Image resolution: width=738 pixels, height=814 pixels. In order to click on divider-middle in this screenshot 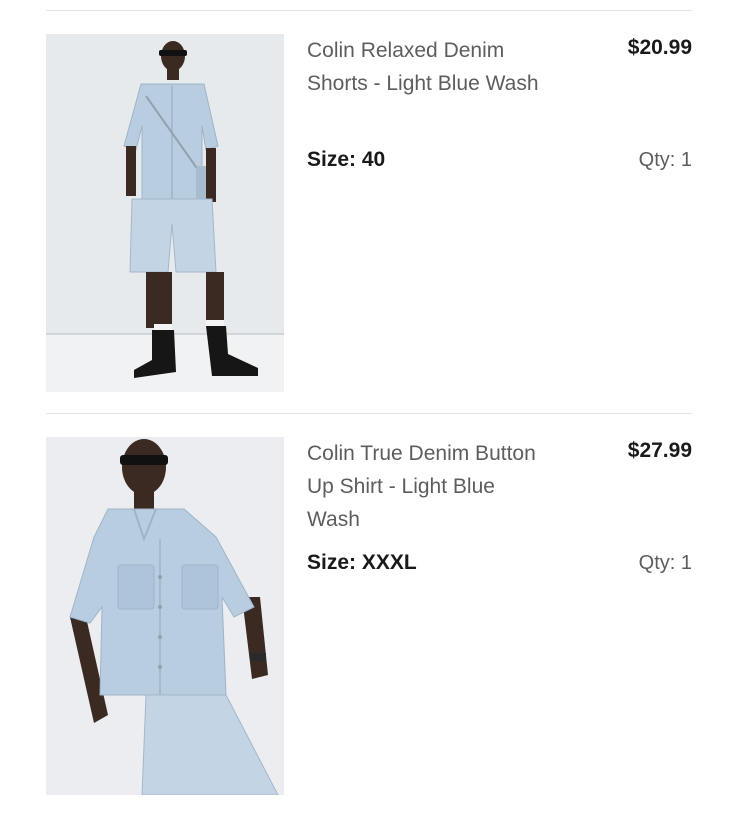, I will do `click(369, 413)`.